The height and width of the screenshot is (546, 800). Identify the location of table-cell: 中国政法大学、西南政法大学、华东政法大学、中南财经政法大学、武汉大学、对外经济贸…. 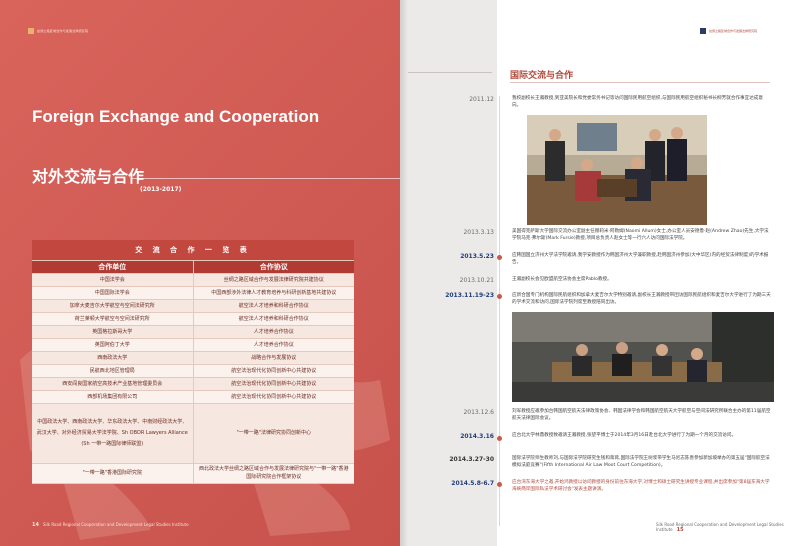
(113, 433).